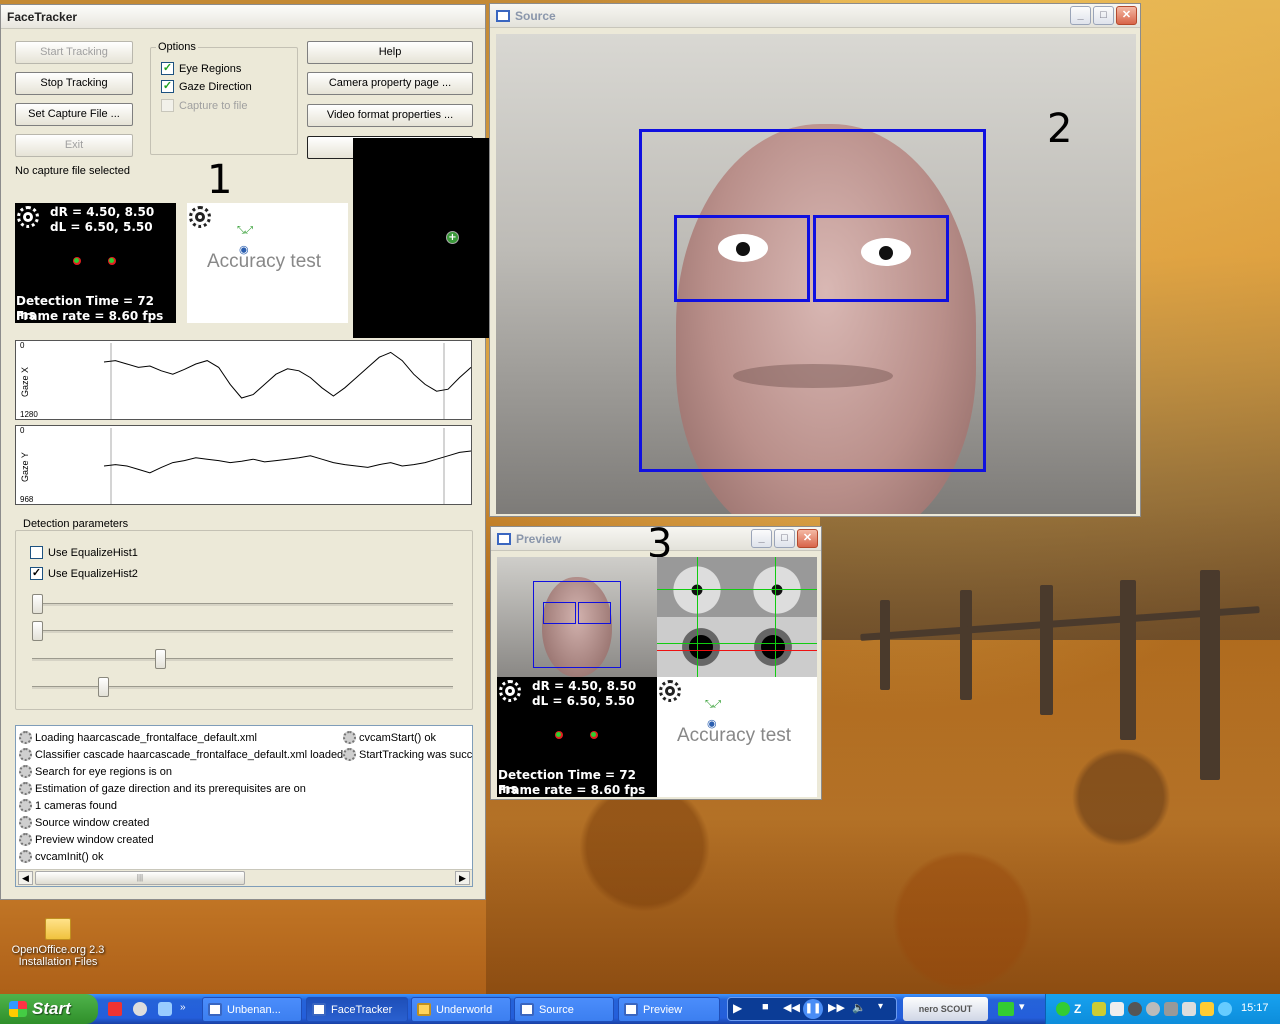 This screenshot has width=1280, height=1024. Describe the element at coordinates (102, 212) in the screenshot. I see `dr-value: dR = 4.50, 8.50` at that location.